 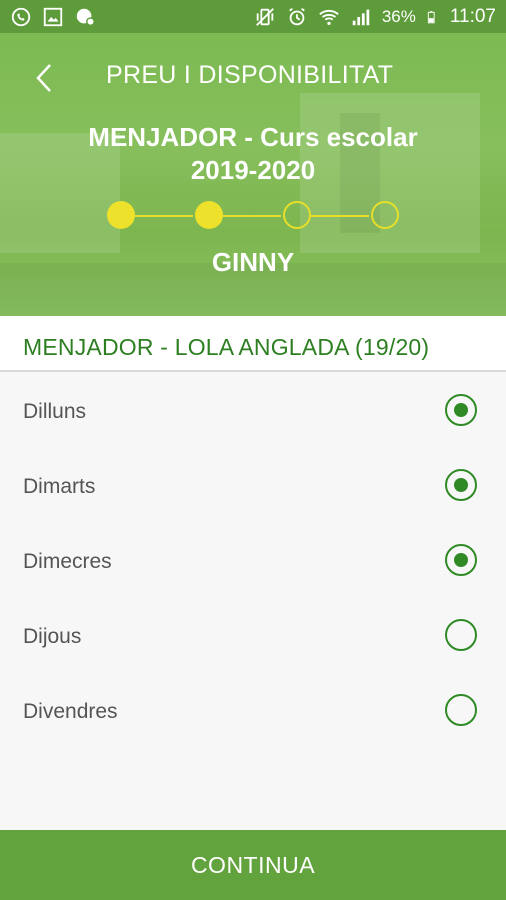 I want to click on day-label: Divendres, so click(x=70, y=711).